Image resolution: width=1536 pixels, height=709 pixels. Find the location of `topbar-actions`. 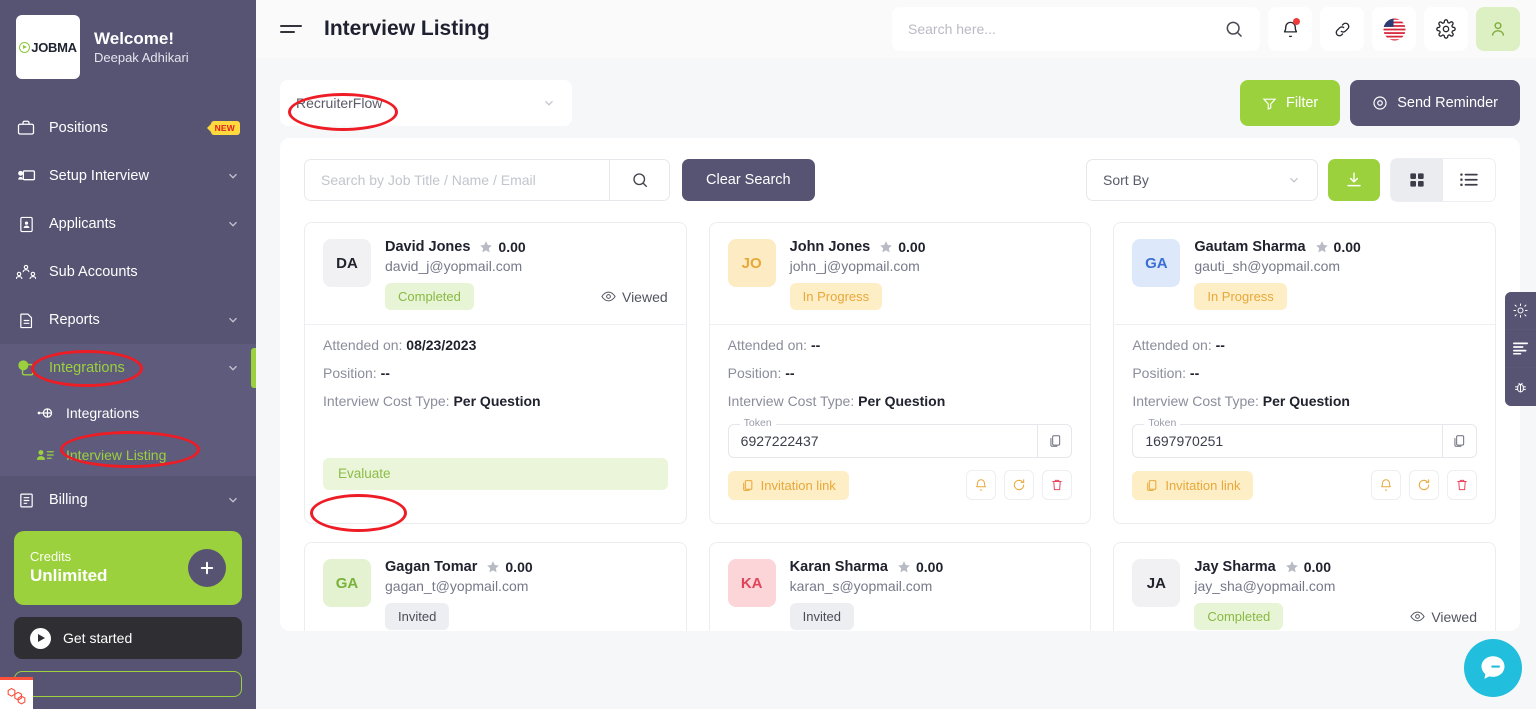

topbar-actions is located at coordinates (1206, 29).